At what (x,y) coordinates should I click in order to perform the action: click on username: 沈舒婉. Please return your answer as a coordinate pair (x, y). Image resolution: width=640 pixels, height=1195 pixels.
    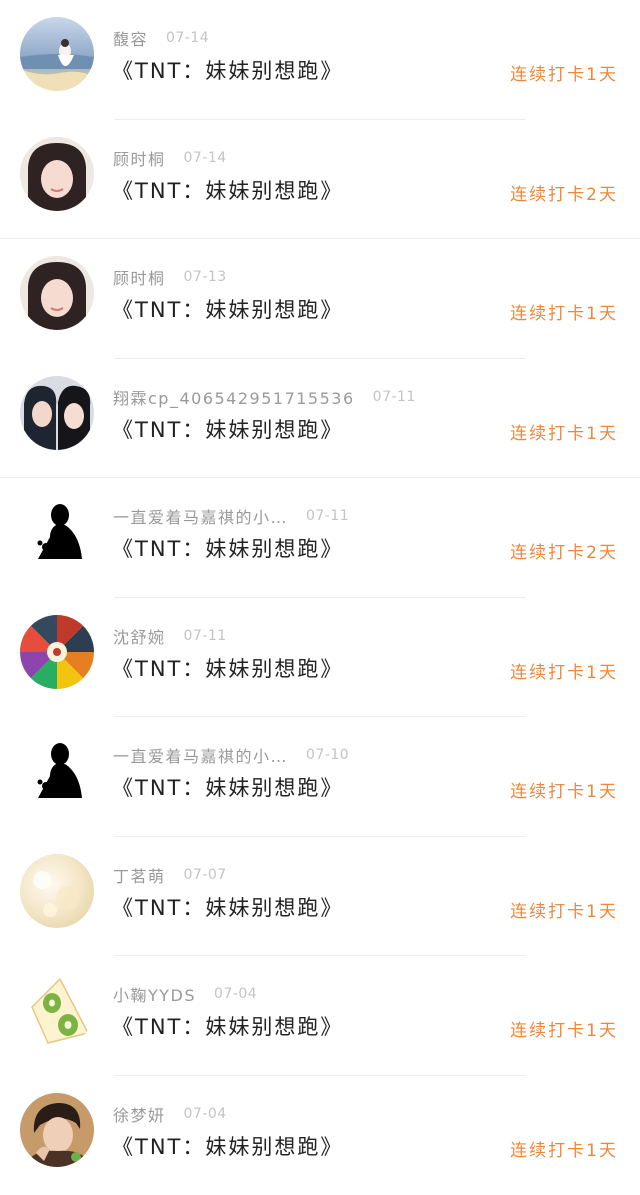
    Looking at the image, I should click on (139, 636).